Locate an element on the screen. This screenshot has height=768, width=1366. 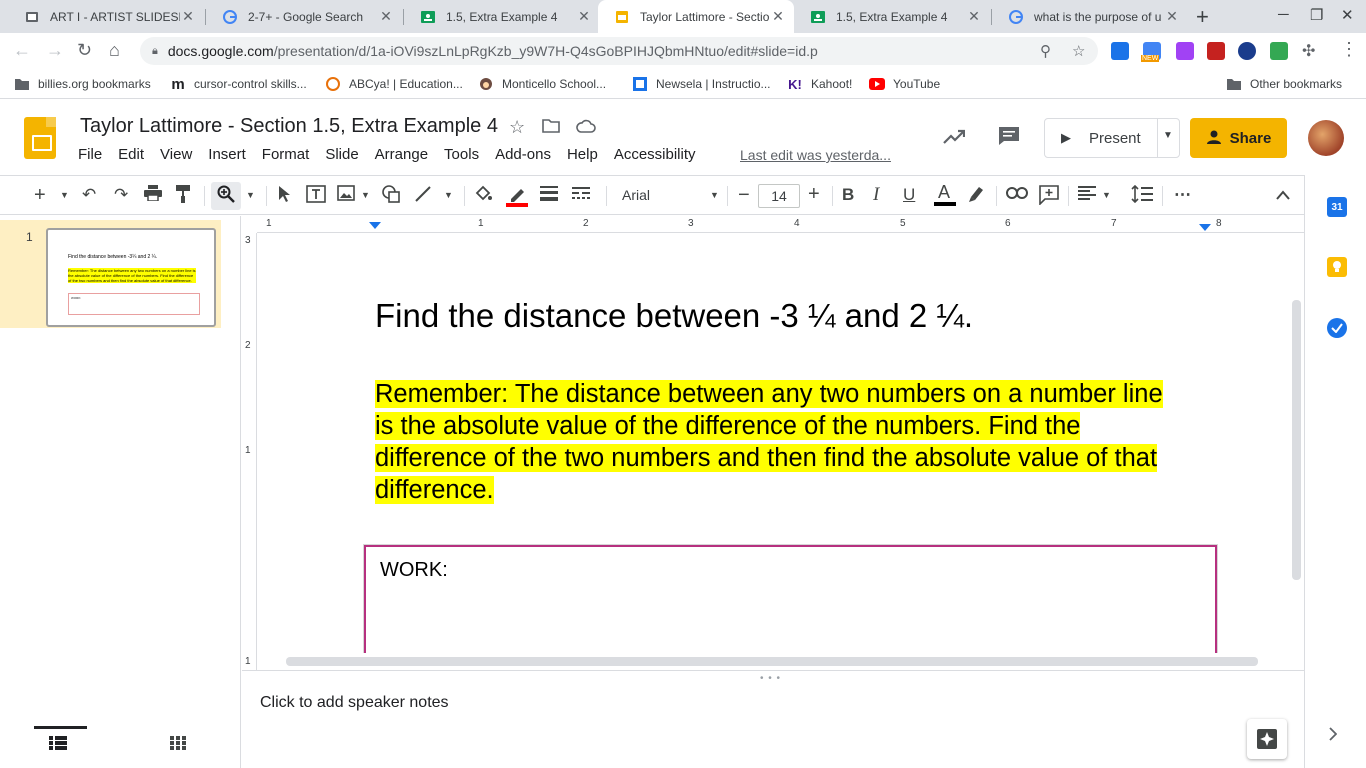
browser-tab-3: 1.5, Extra Example 4 ✕ is located at coordinates (502, 16).